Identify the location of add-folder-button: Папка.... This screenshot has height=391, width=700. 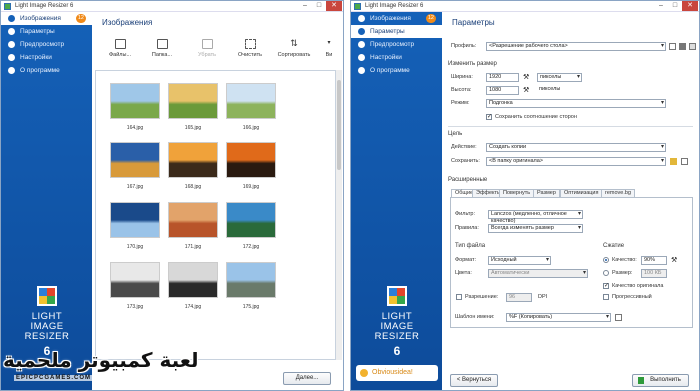
(162, 48).